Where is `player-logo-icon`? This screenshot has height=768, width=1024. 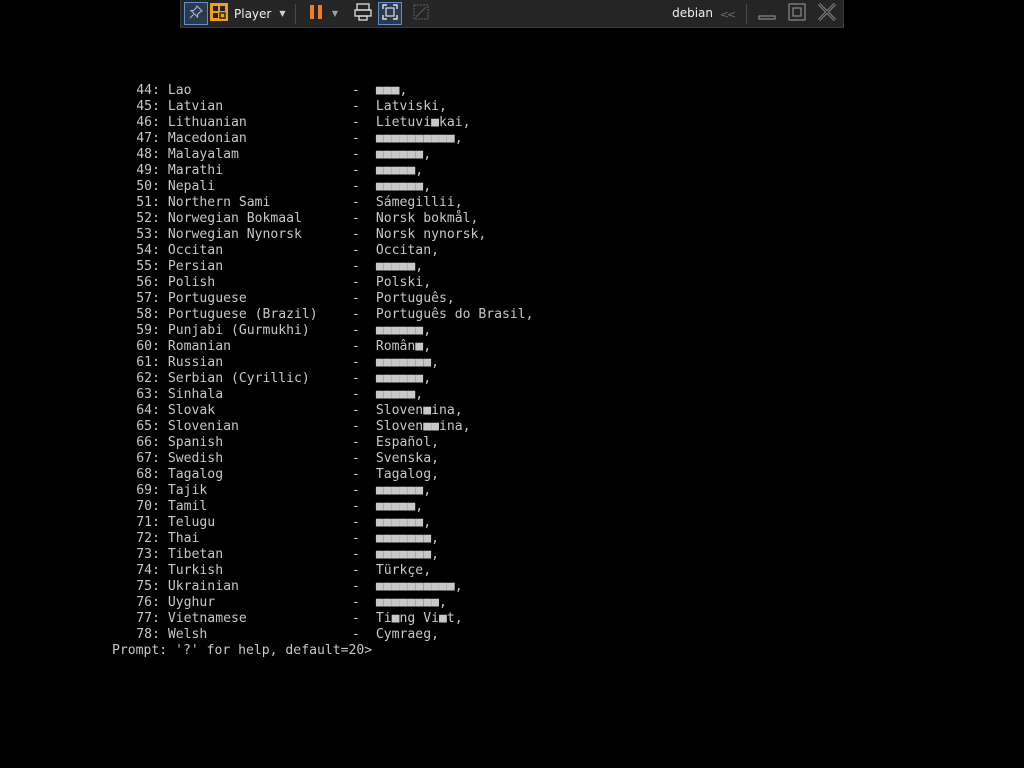 player-logo-icon is located at coordinates (219, 13).